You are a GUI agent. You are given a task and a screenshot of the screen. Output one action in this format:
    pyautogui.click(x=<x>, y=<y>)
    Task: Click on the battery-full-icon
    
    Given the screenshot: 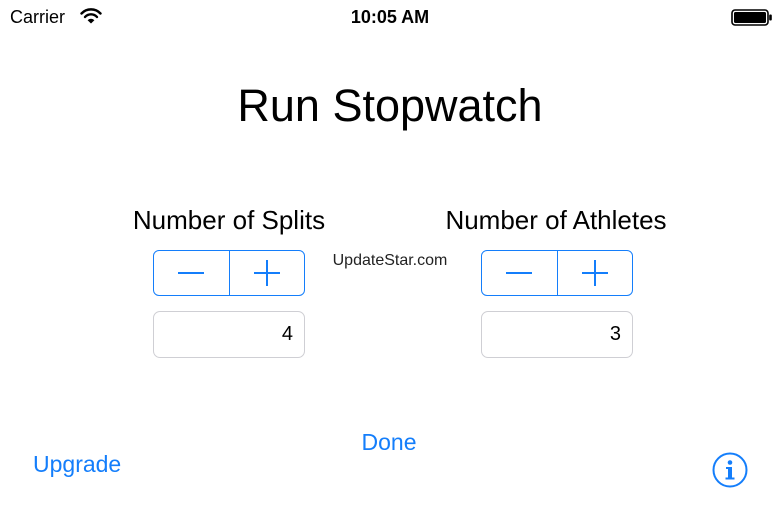 What is the action you would take?
    pyautogui.click(x=752, y=17)
    